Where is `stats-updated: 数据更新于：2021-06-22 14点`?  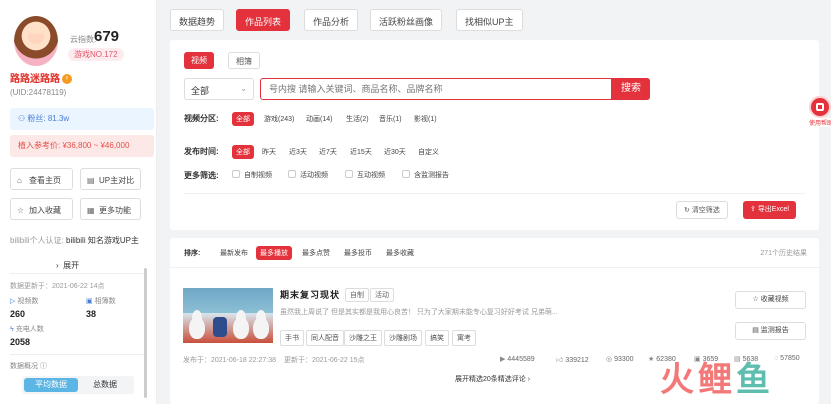
stats-updated: 数据更新于：2021-06-22 14点 is located at coordinates (57, 286).